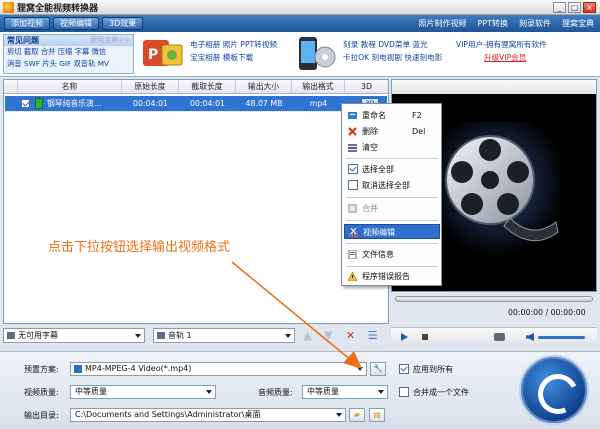 Image resolution: width=600 pixels, height=429 pixels. I want to click on apply-all-label: 应用到所有, so click(433, 369).